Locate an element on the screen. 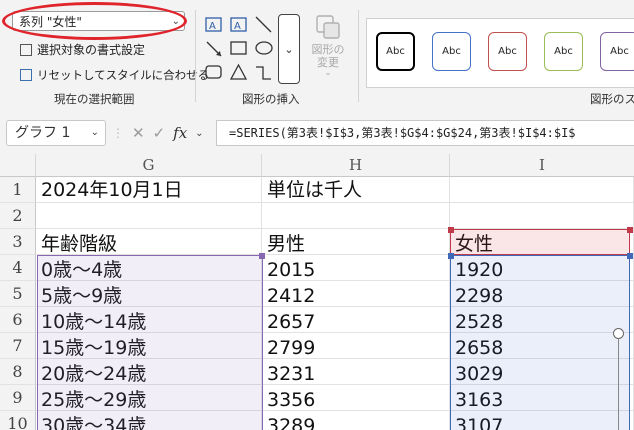 The height and width of the screenshot is (430, 634). shape-style-blue: Abc is located at coordinates (451, 51).